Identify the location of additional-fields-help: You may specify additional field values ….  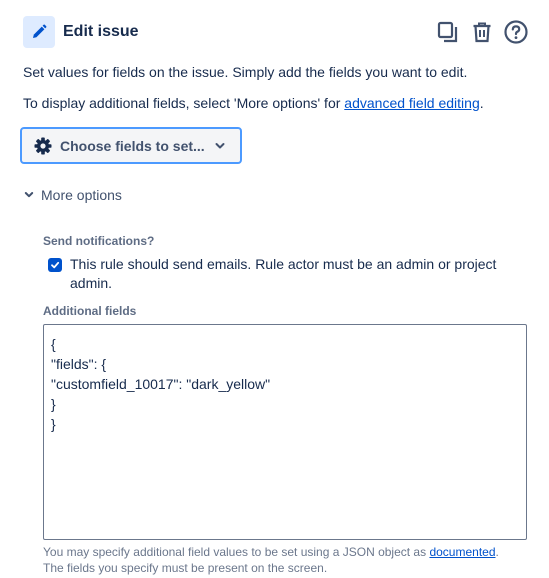
(271, 560).